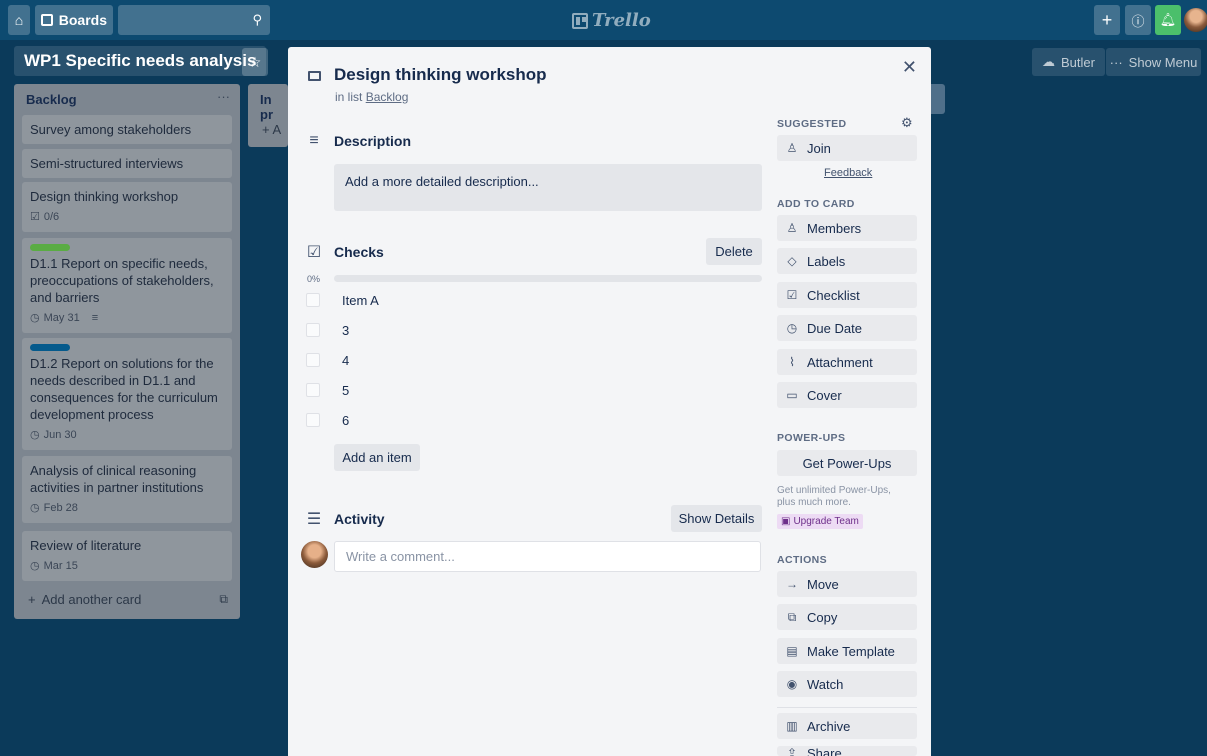 This screenshot has height=756, width=1207. What do you see at coordinates (1048, 61) in the screenshot?
I see `butler-icon: ☁` at bounding box center [1048, 61].